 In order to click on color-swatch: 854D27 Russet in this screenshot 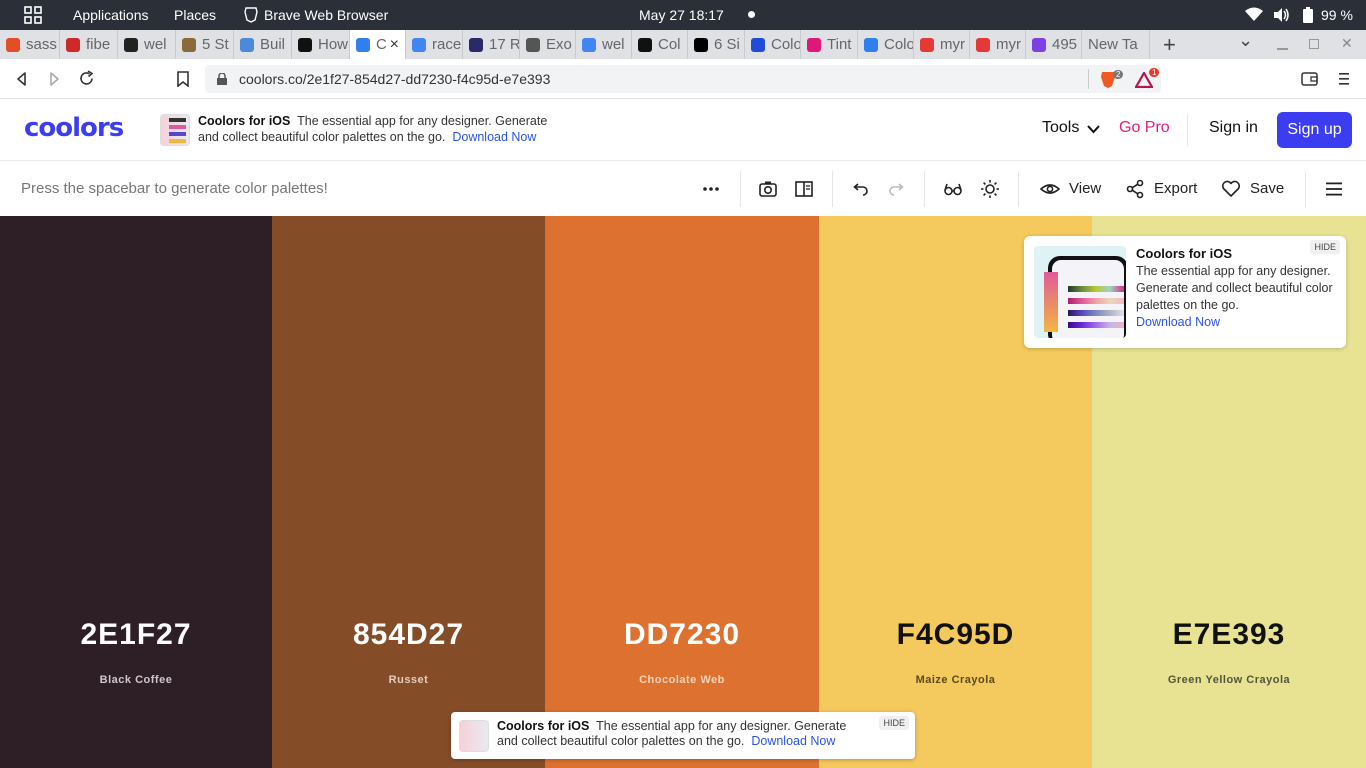, I will do `click(408, 492)`.